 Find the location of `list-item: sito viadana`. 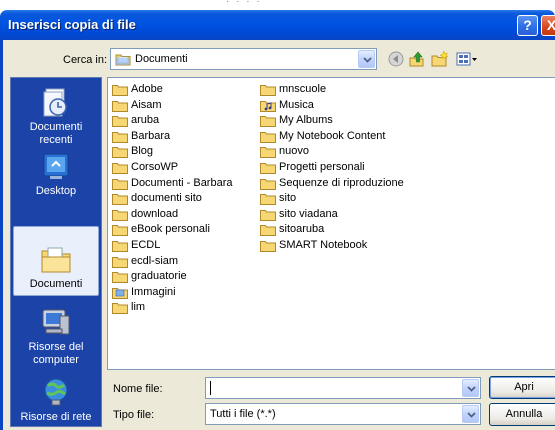

list-item: sito viadana is located at coordinates (332, 215).